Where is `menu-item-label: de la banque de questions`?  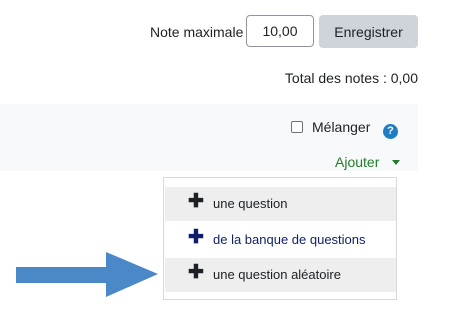 menu-item-label: de la banque de questions is located at coordinates (289, 239).